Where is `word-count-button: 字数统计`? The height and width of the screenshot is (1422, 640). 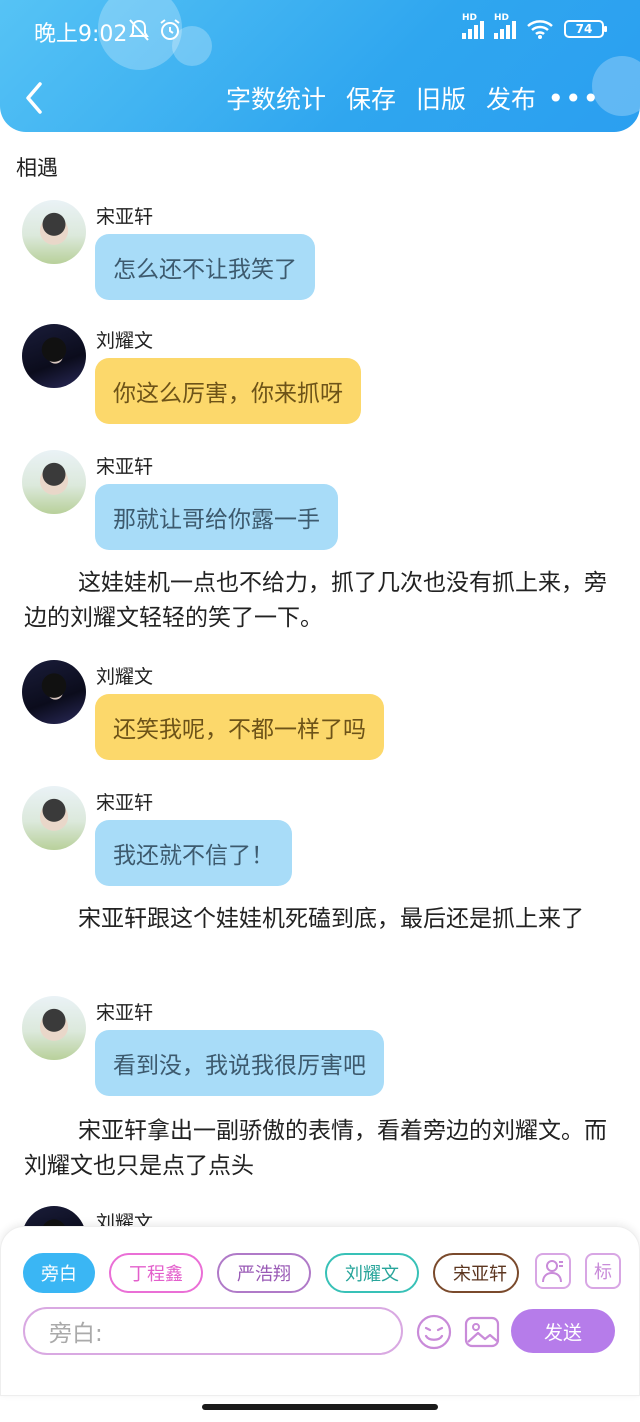
word-count-button: 字数统计 is located at coordinates (276, 98).